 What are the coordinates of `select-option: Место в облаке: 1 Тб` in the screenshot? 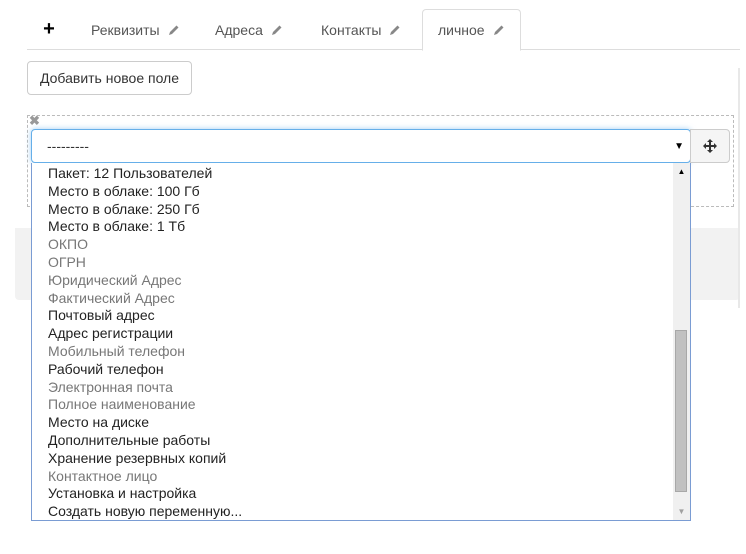 It's located at (116, 226).